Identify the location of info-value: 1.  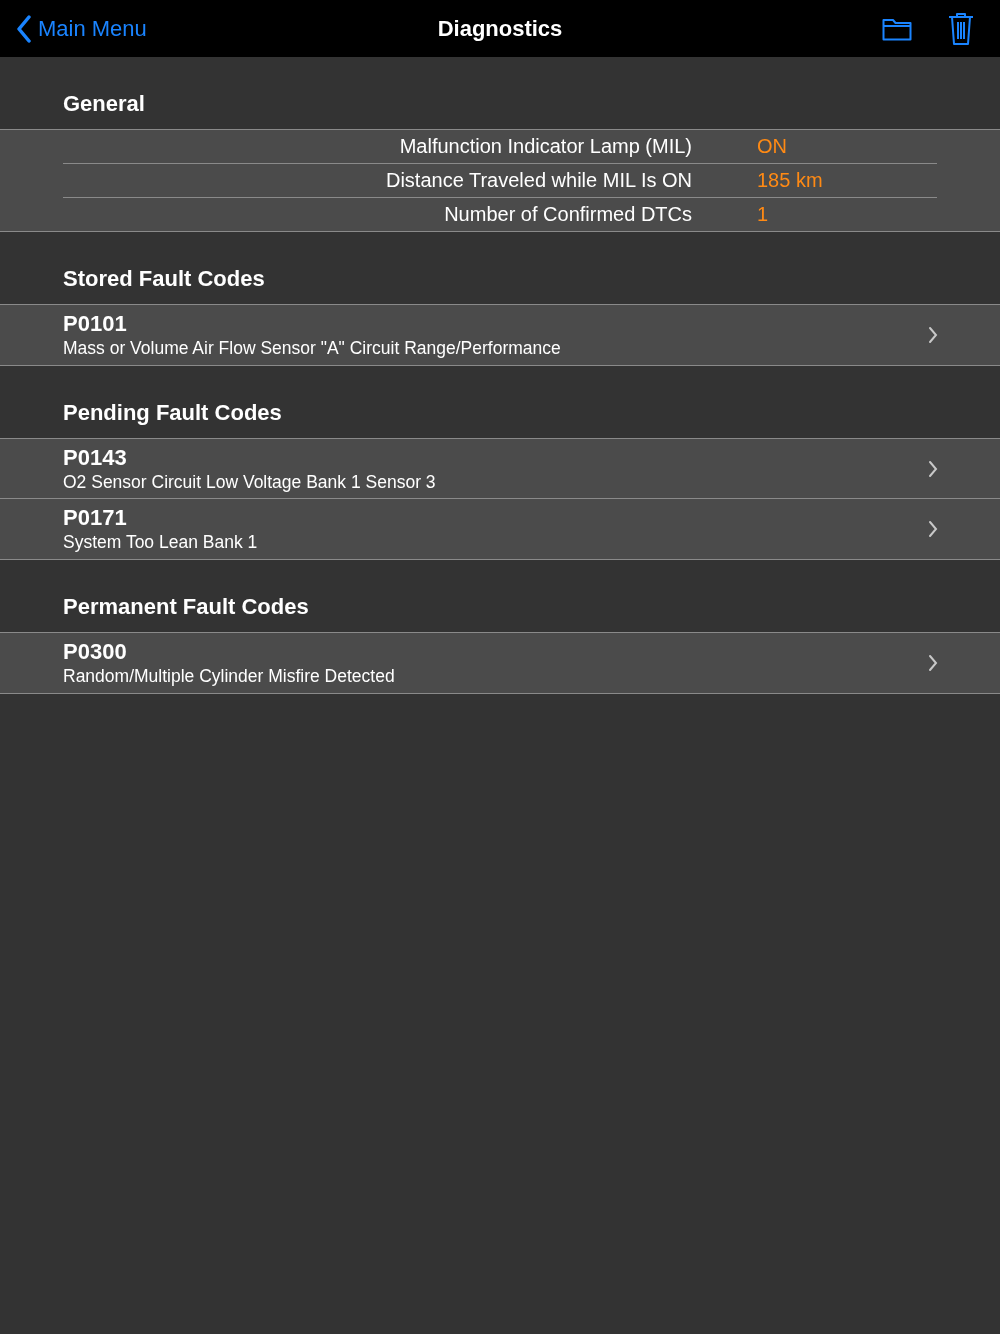
(763, 214).